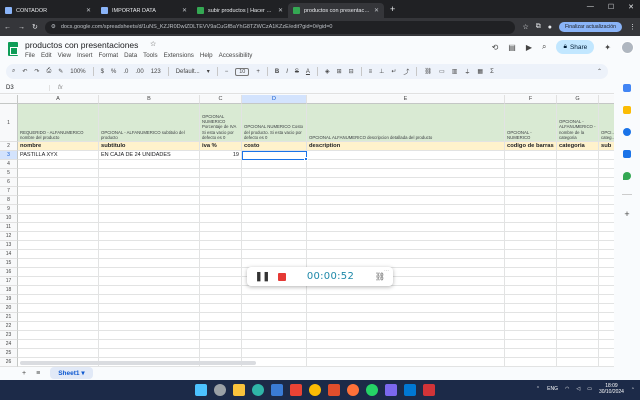  Describe the element at coordinates (552, 389) in the screenshot. I see `language-indicator: ENG` at that location.